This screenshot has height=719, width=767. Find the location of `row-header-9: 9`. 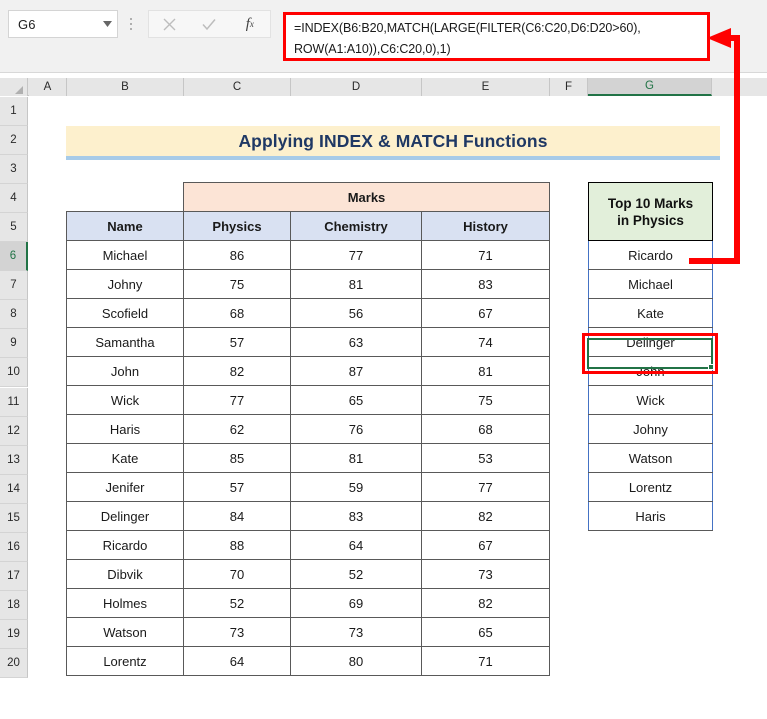

row-header-9: 9 is located at coordinates (14, 344).